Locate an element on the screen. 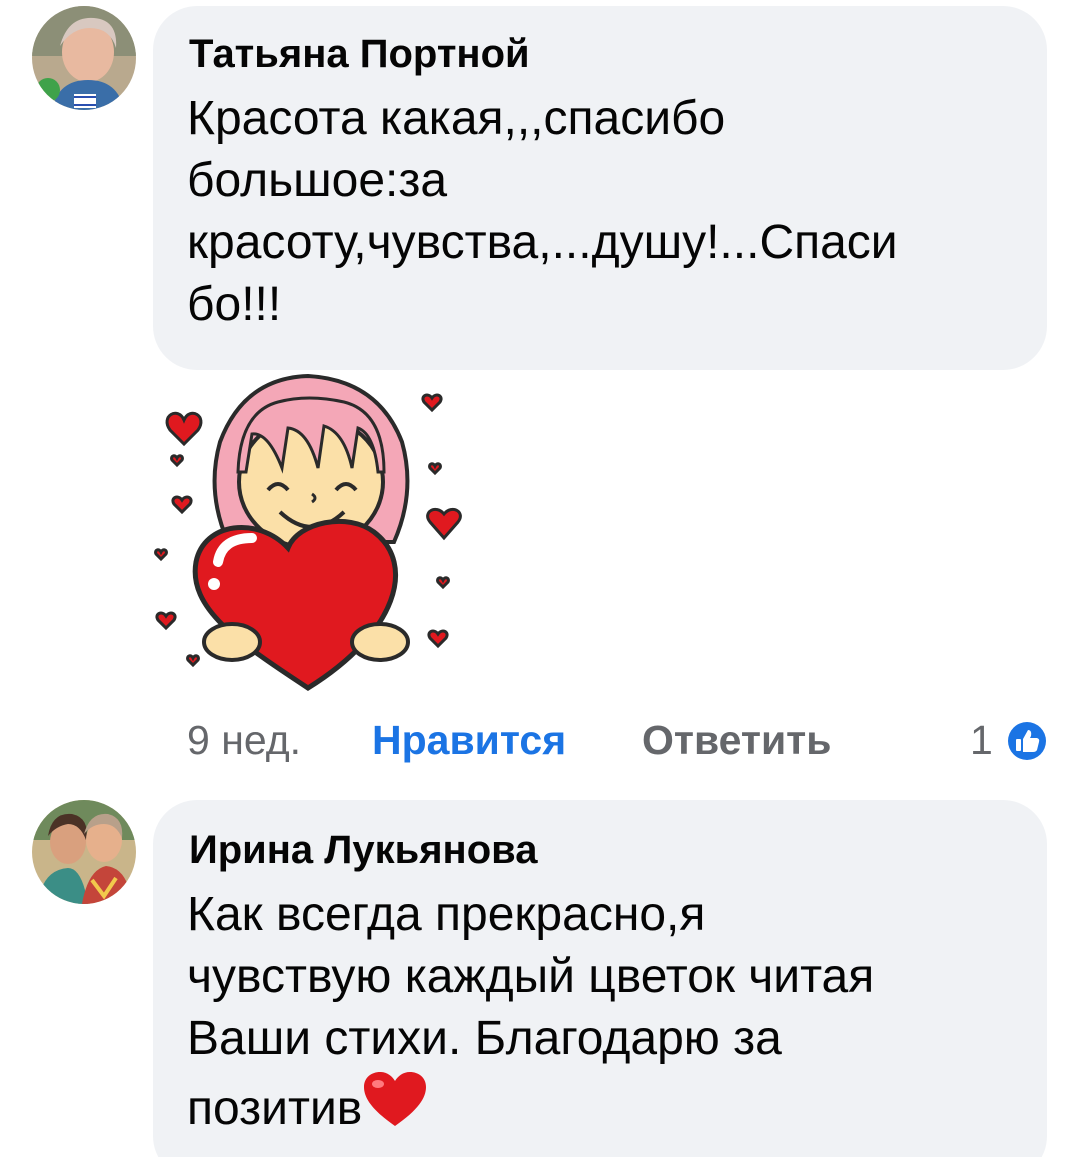 This screenshot has height=1157, width=1080. comment-author: Татьяна Портной is located at coordinates (359, 54).